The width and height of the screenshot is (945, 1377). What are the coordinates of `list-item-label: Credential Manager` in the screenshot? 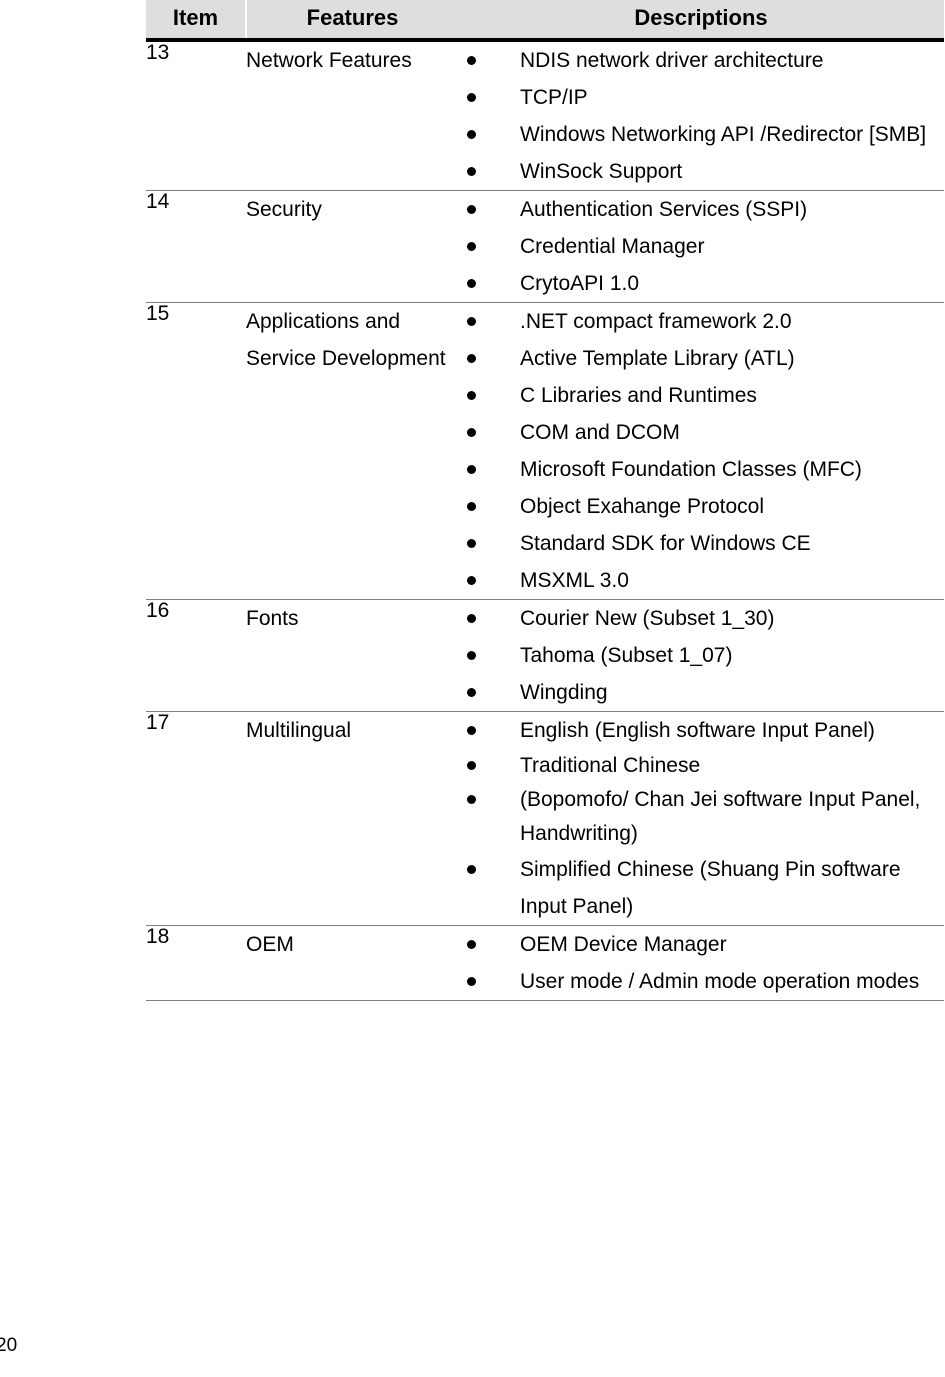 It's located at (612, 247).